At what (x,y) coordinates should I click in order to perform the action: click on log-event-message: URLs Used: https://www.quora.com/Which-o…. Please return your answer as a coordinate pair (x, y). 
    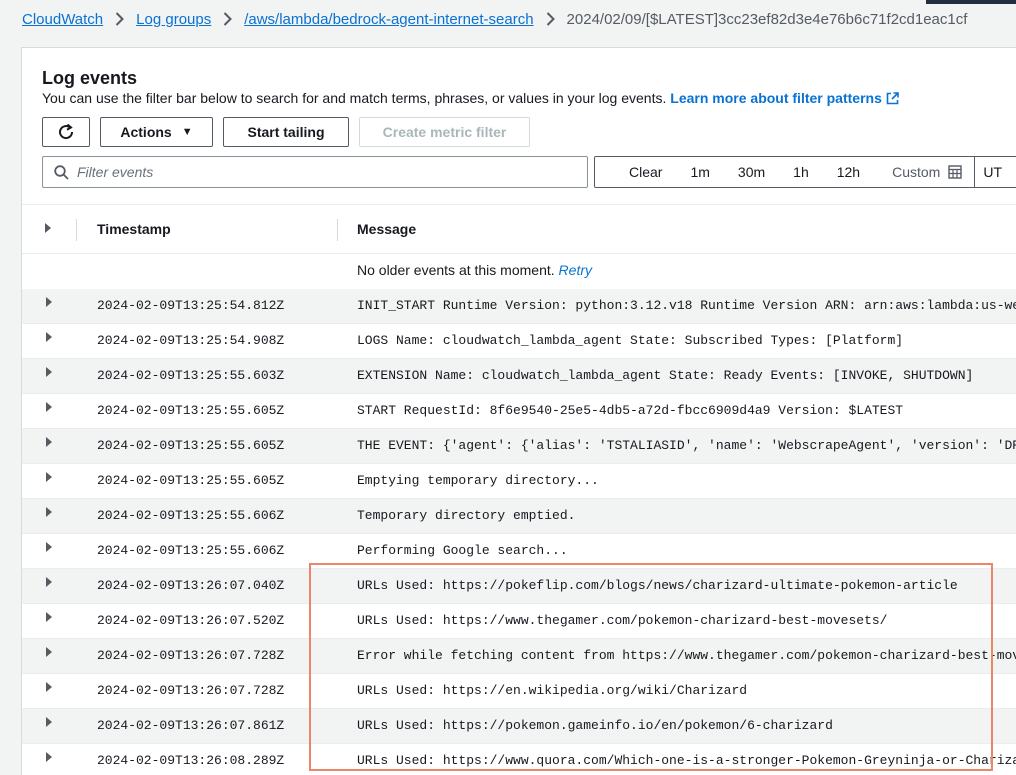
    Looking at the image, I should click on (686, 760).